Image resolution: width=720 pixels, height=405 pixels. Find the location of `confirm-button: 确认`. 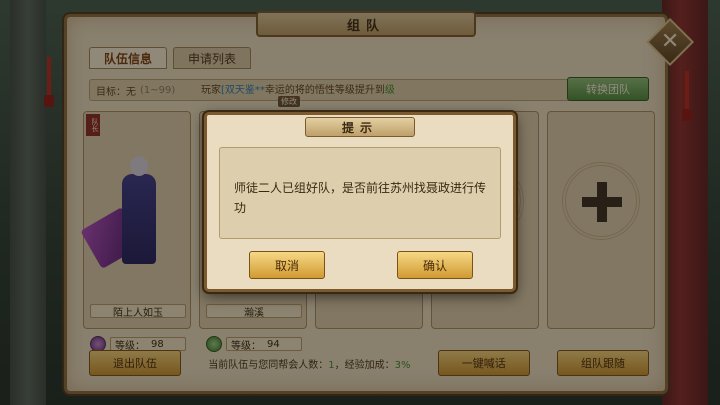

confirm-button: 确认 is located at coordinates (435, 265).